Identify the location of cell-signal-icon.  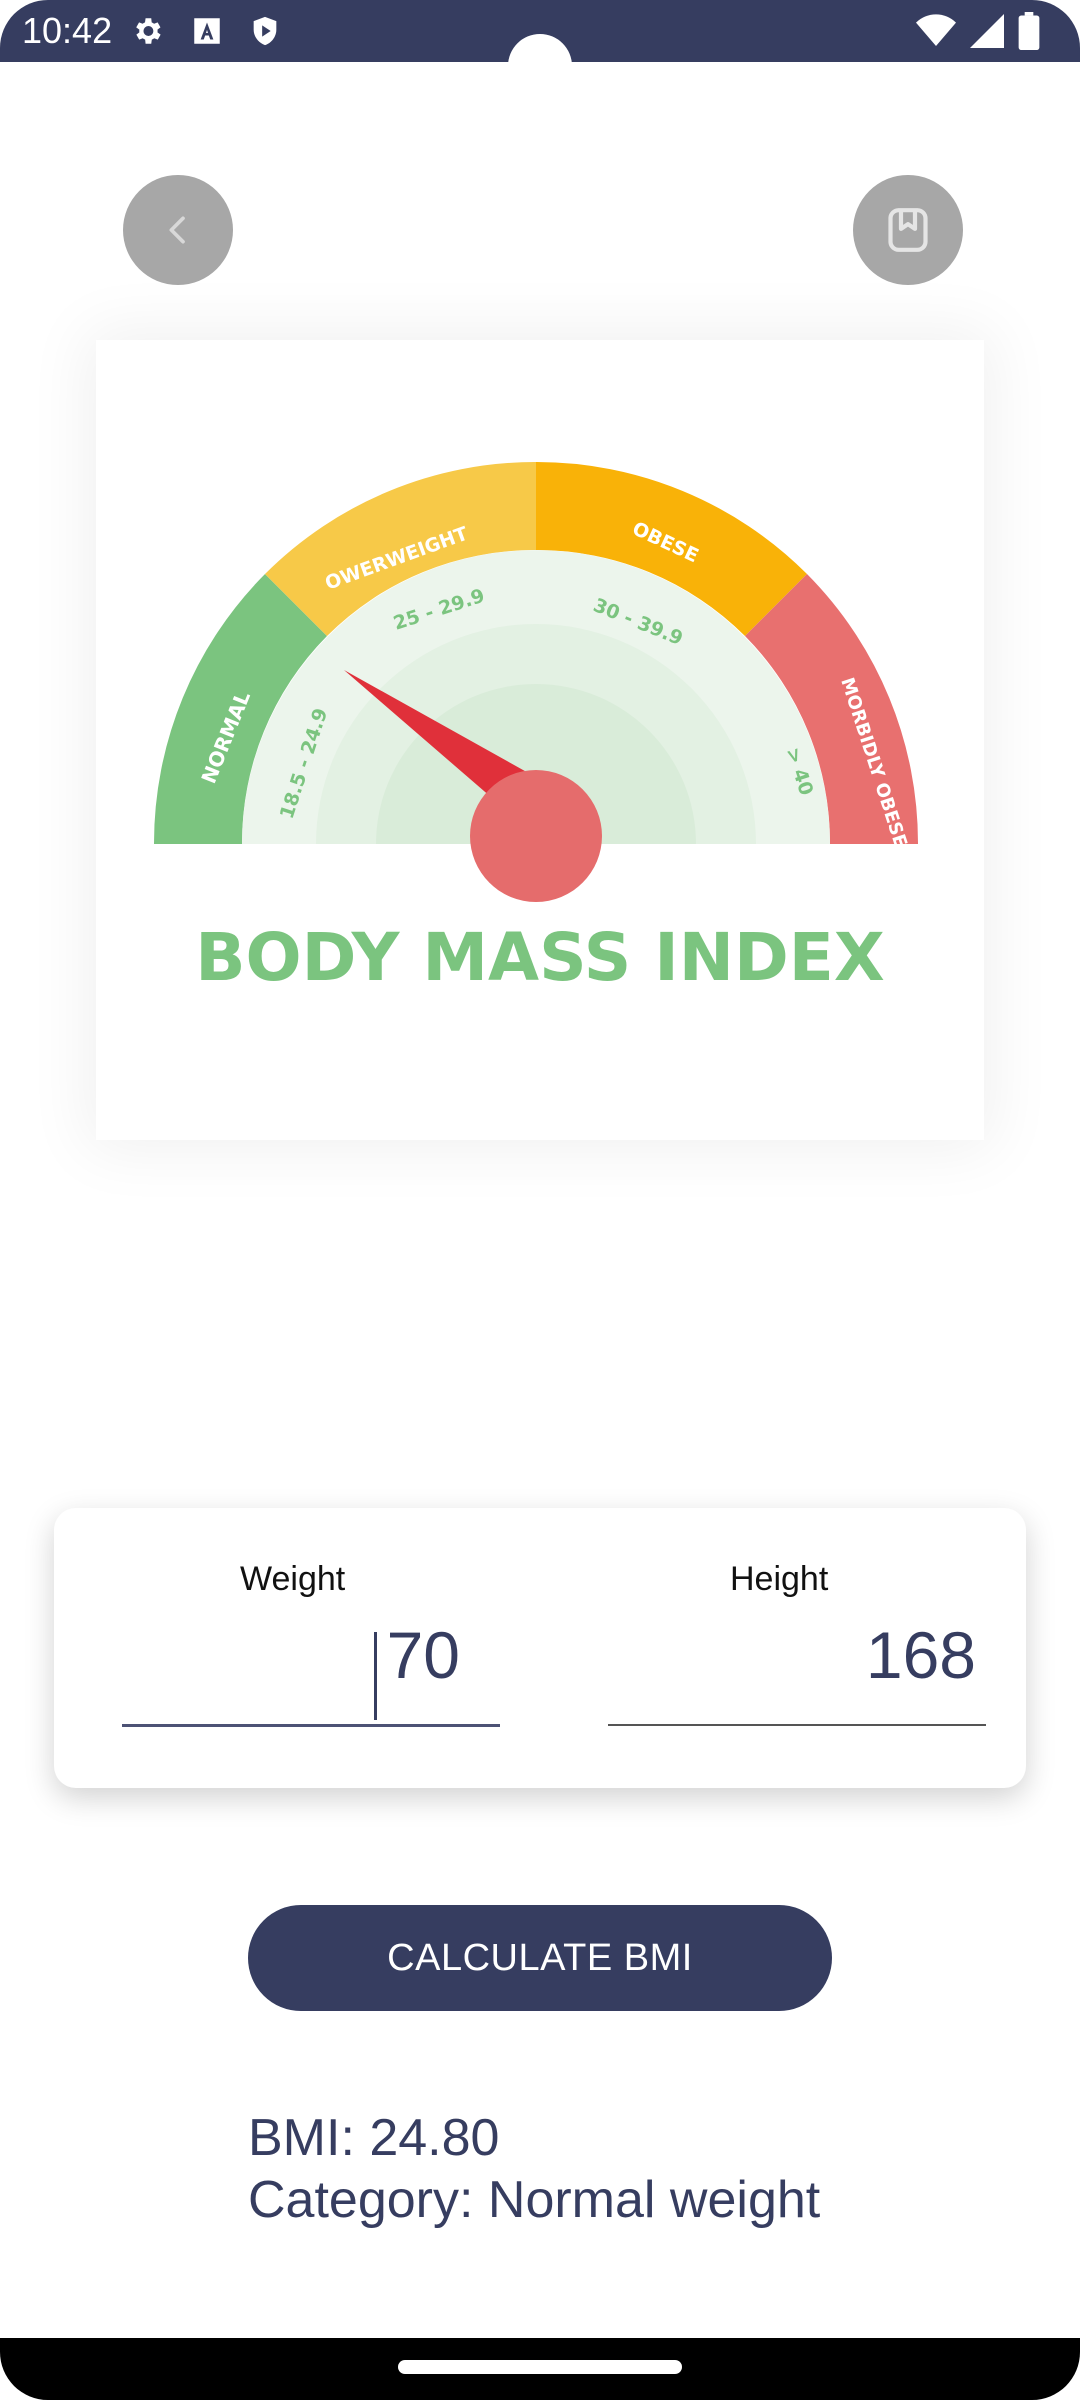
(987, 31).